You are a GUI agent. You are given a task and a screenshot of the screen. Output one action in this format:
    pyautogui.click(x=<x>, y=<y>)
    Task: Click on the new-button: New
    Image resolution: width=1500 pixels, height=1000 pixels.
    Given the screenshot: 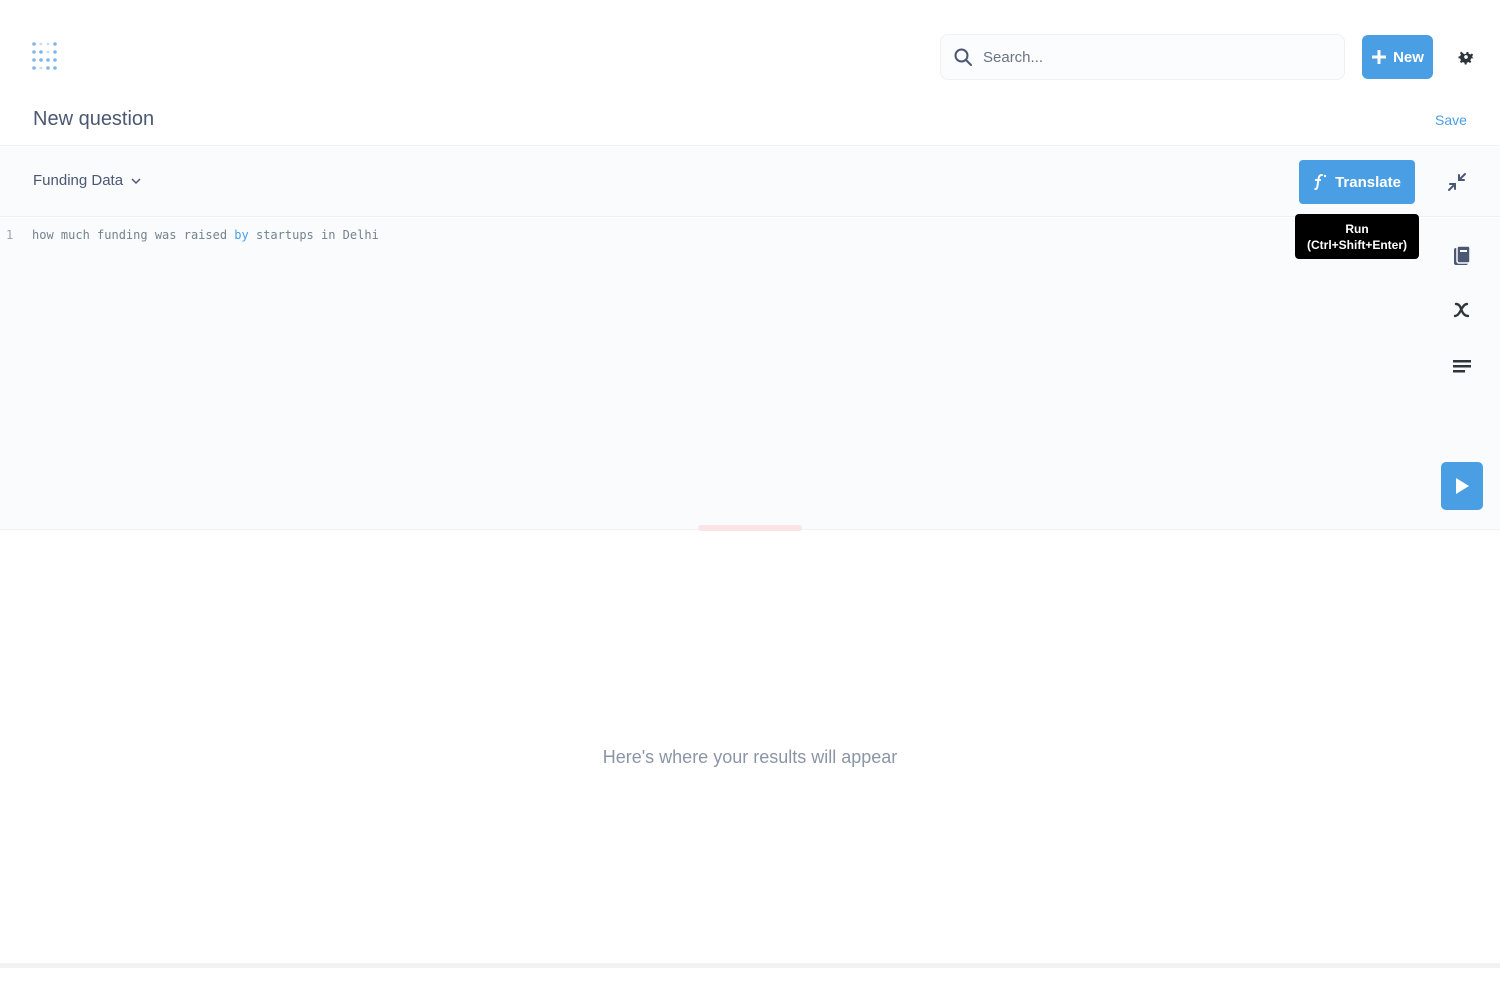 What is the action you would take?
    pyautogui.click(x=1397, y=57)
    